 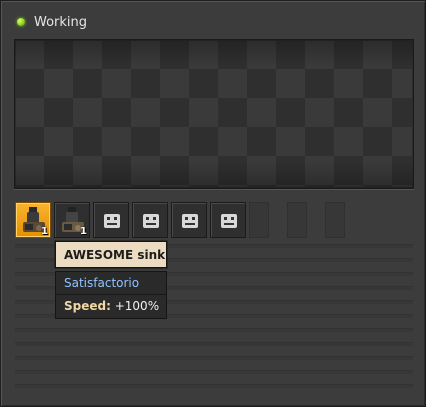 I want to click on tooltip-speed: Speed: +100%, so click(x=111, y=306).